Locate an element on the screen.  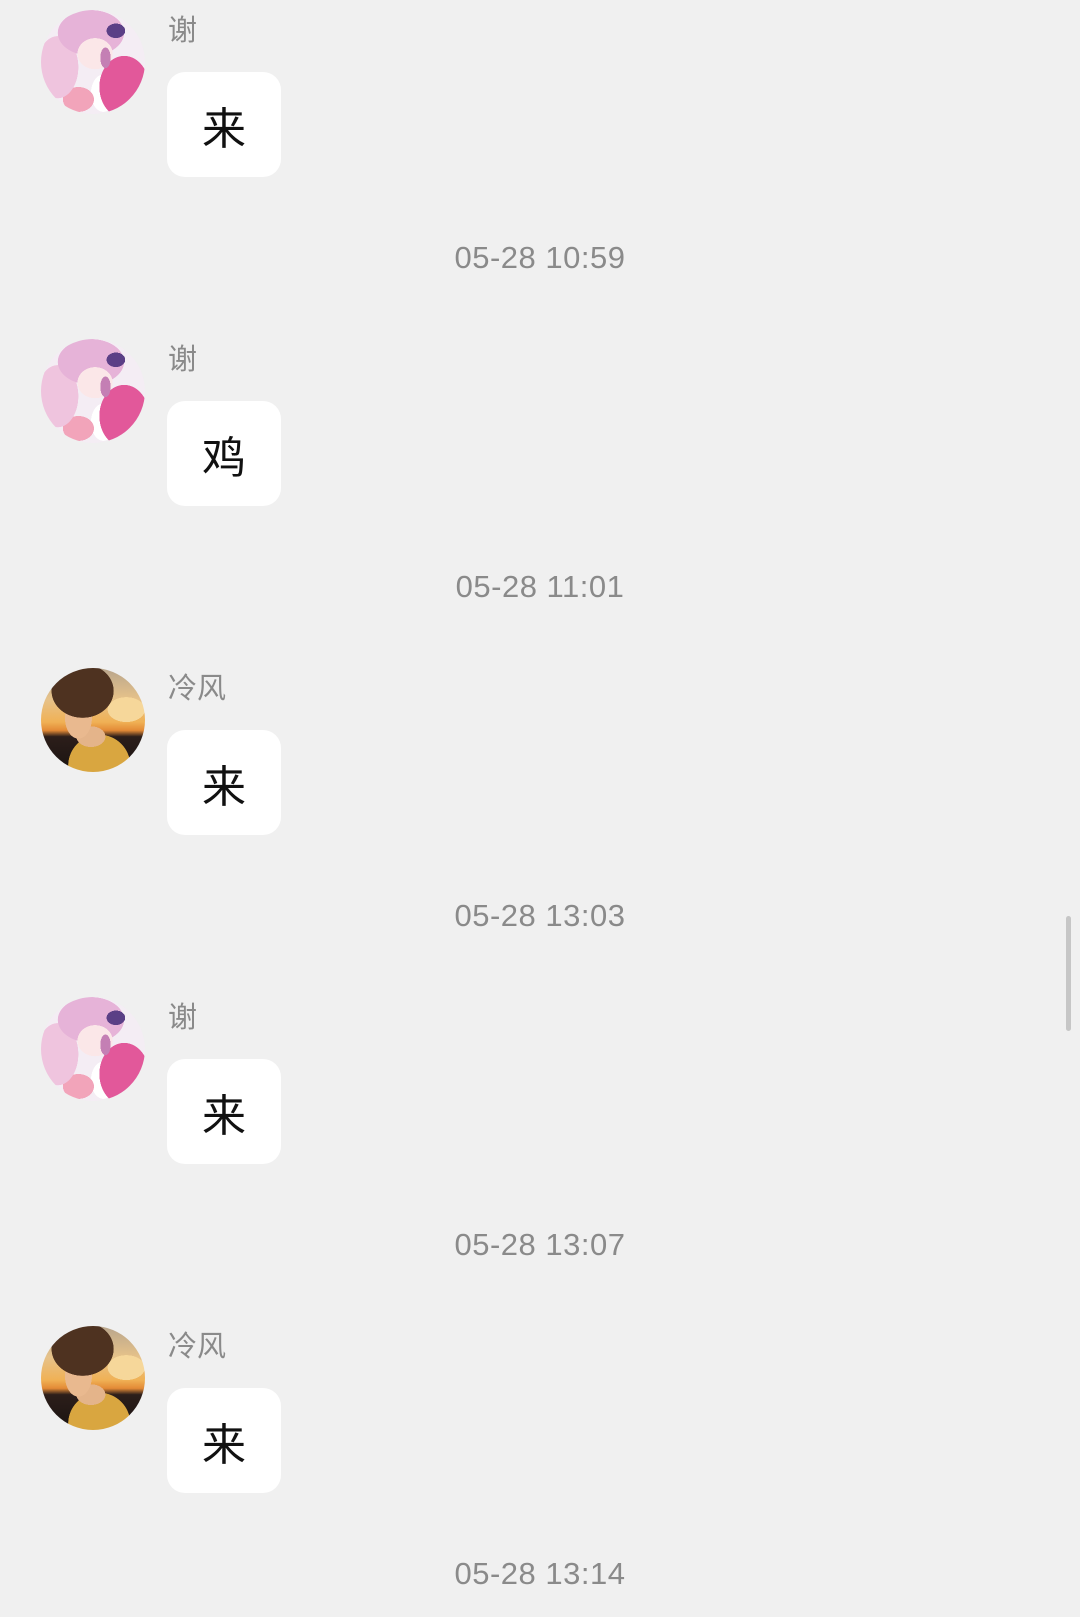
timestamp: 05-28 13:07 is located at coordinates (540, 1244).